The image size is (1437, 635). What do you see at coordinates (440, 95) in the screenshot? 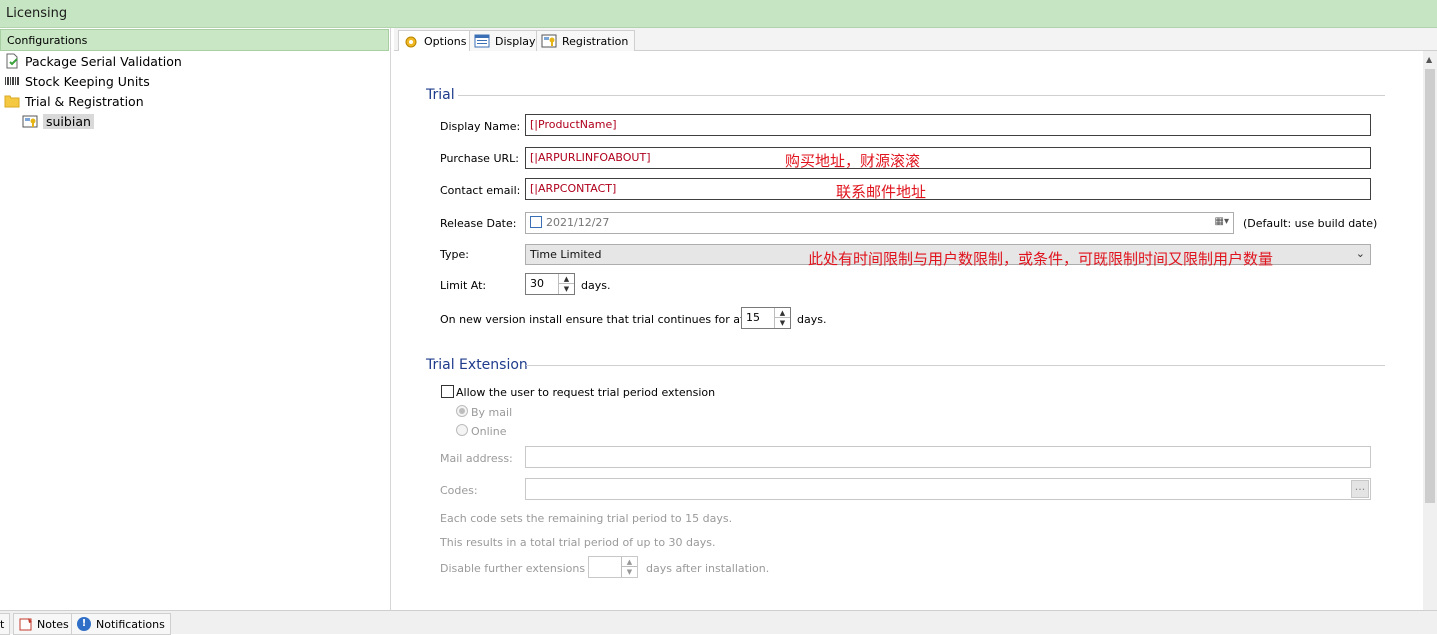
I see `trial-section-title: Trial` at bounding box center [440, 95].